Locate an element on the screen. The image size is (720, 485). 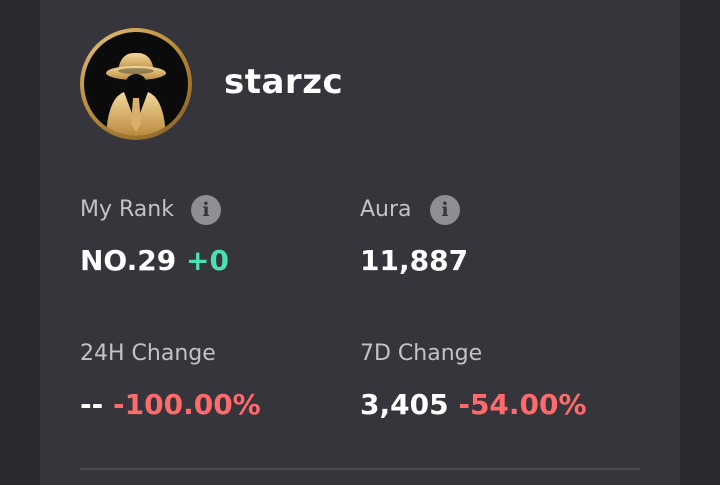
avatar is located at coordinates (136, 84).